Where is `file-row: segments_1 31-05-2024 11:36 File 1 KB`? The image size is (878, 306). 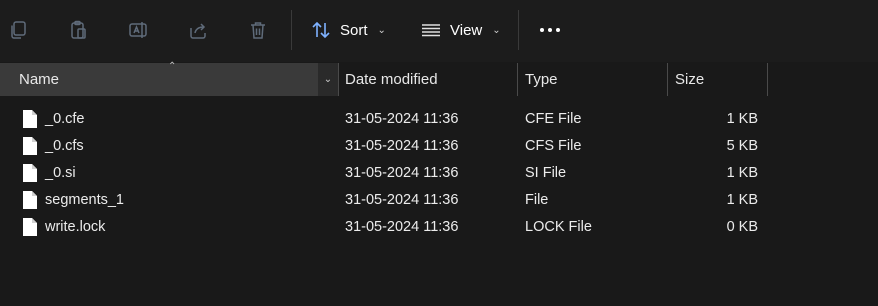
file-row: segments_1 31-05-2024 11:36 File 1 KB is located at coordinates (439, 199).